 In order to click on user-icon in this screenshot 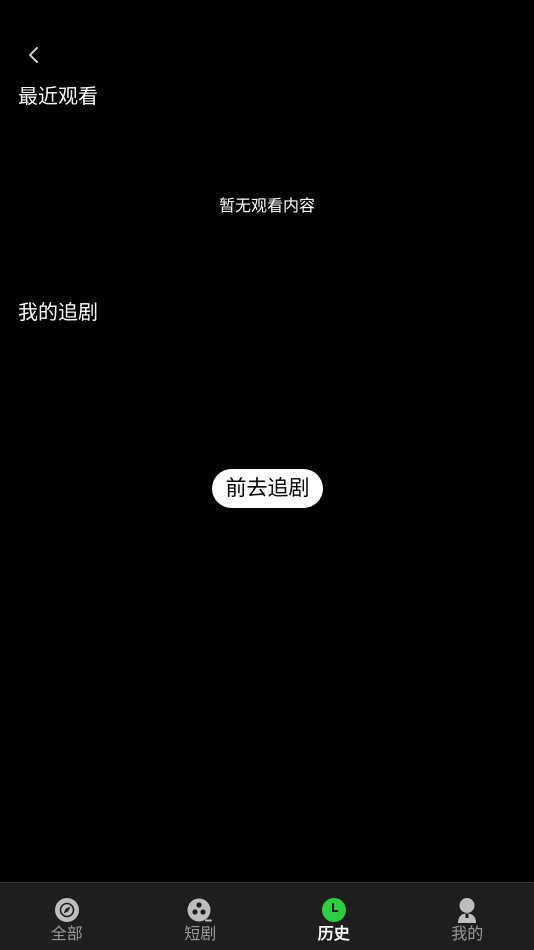, I will do `click(467, 910)`.